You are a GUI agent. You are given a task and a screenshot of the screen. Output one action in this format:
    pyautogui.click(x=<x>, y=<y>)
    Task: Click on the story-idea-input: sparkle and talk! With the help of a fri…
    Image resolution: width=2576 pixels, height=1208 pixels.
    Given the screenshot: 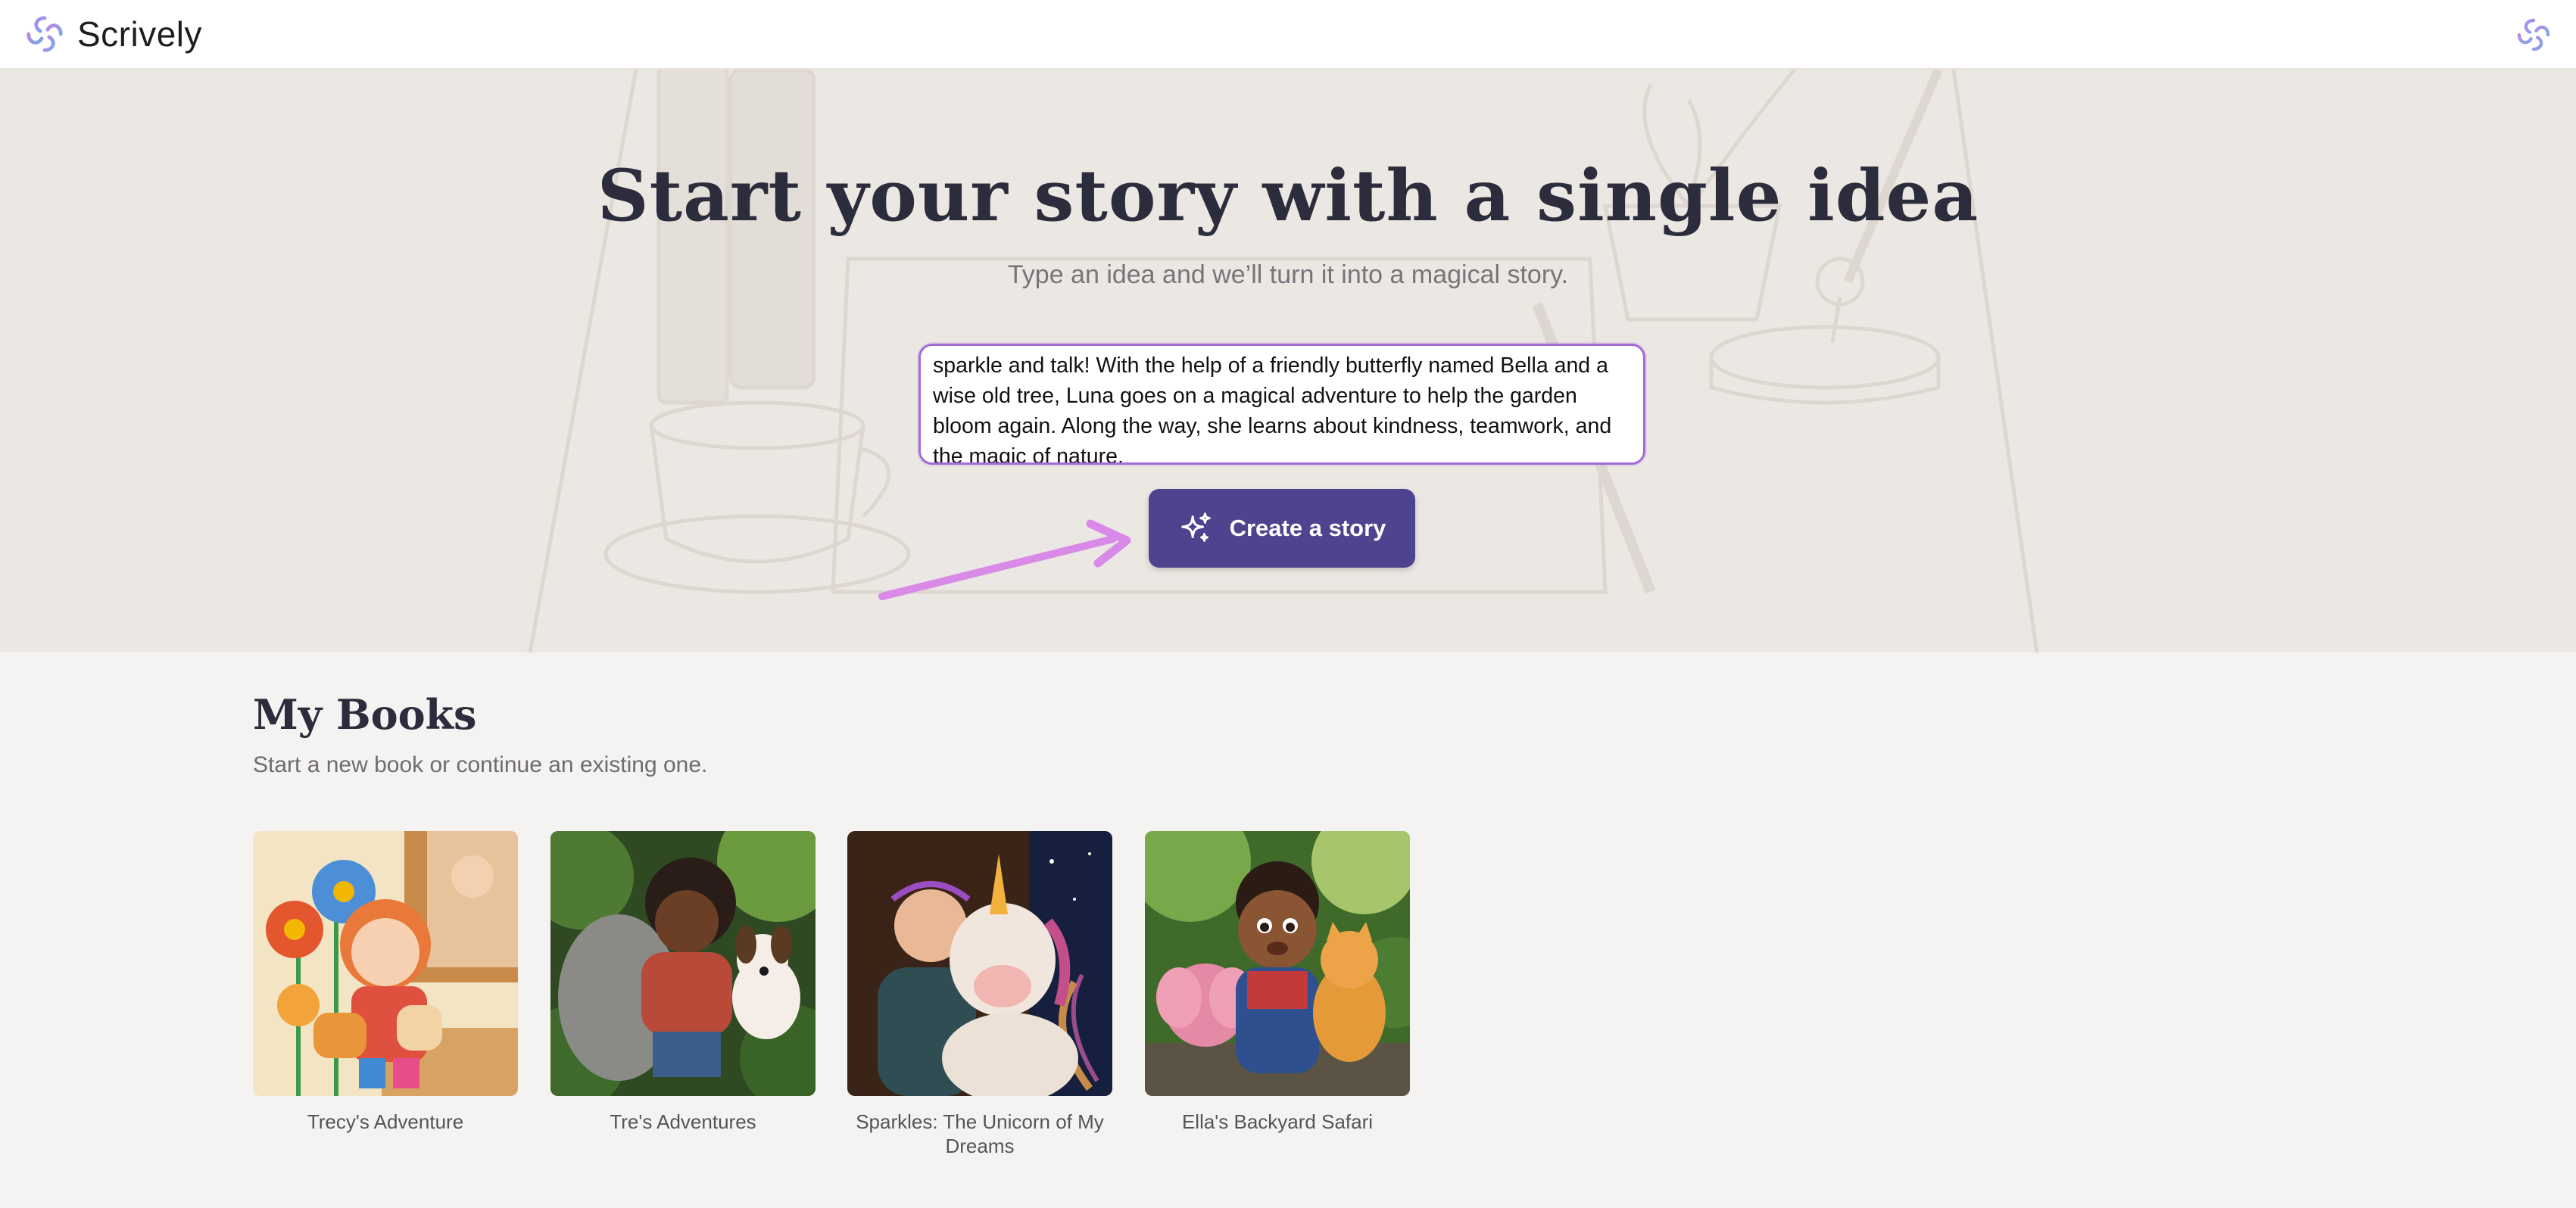 What is the action you would take?
    pyautogui.click(x=1281, y=404)
    